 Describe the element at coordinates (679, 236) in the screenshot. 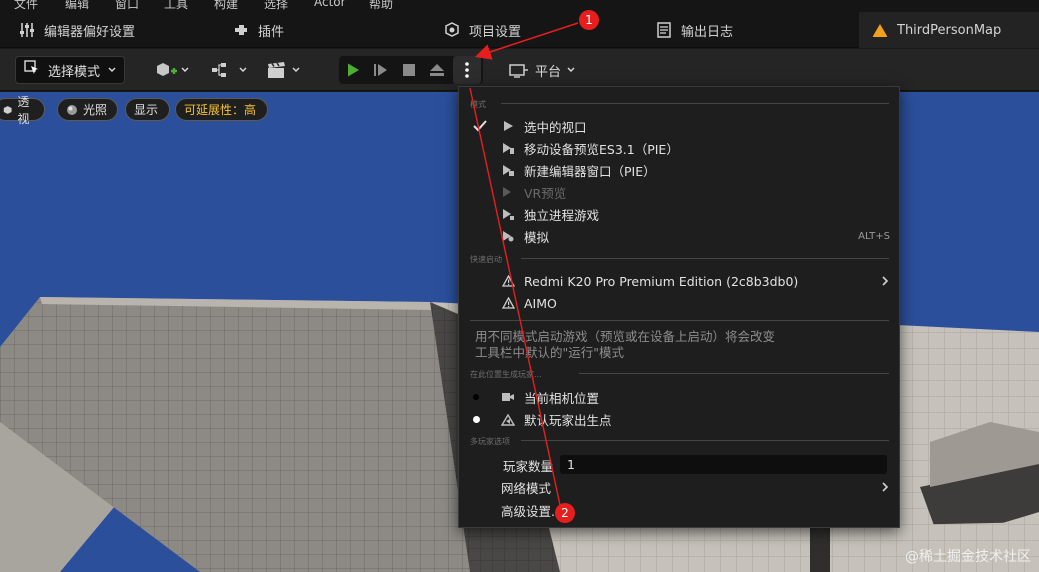

I see `menu-item-simulate: 模拟 ALT+S` at that location.